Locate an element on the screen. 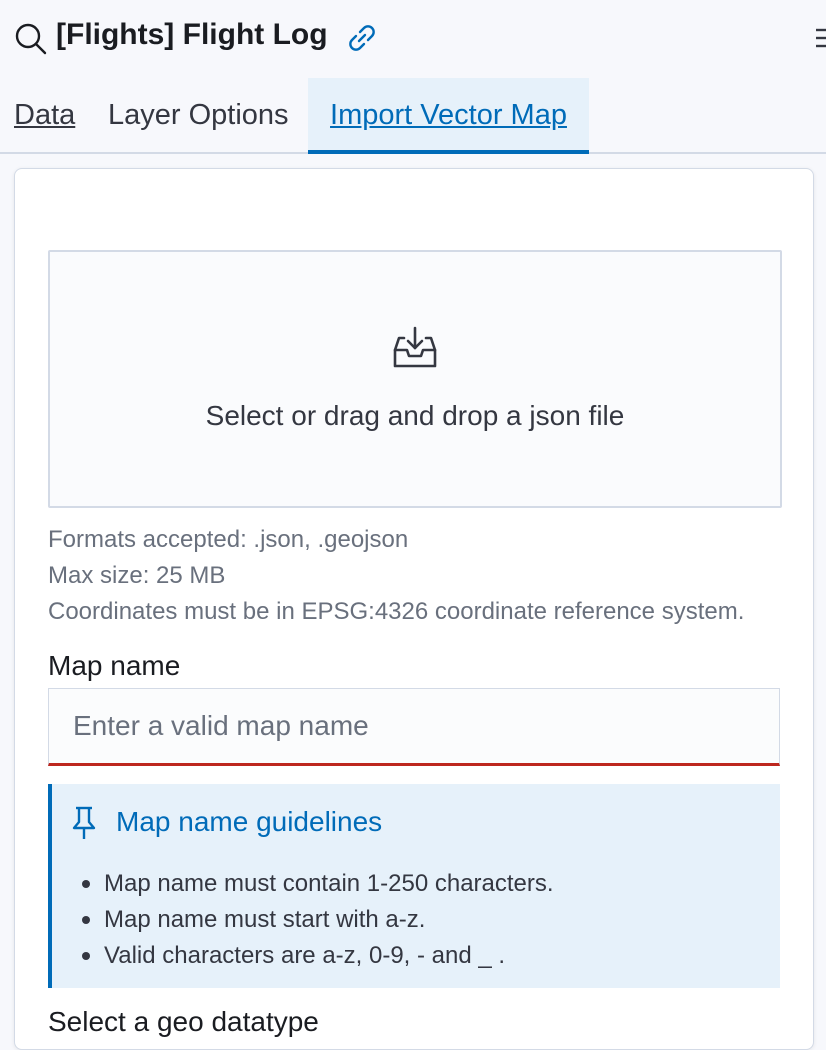  guidelines-title: Map name guidelines is located at coordinates (249, 821).